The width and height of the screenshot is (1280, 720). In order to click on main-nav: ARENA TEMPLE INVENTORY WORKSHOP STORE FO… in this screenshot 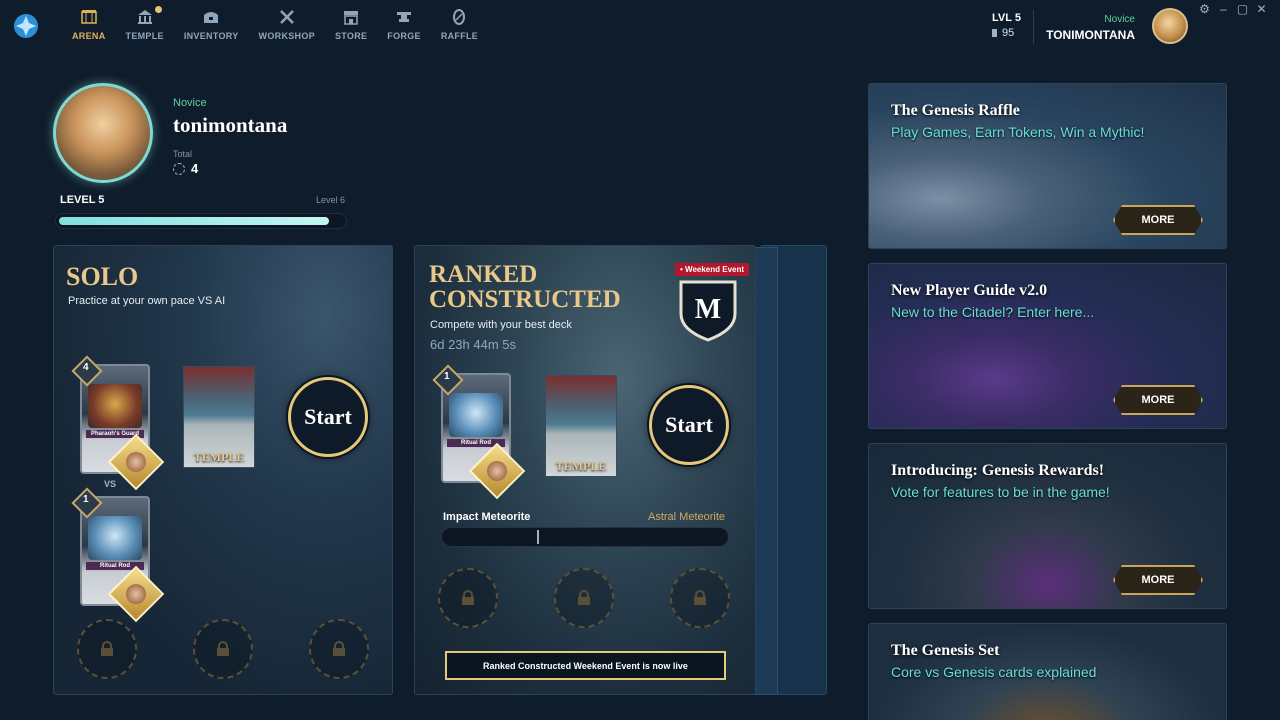, I will do `click(275, 23)`.